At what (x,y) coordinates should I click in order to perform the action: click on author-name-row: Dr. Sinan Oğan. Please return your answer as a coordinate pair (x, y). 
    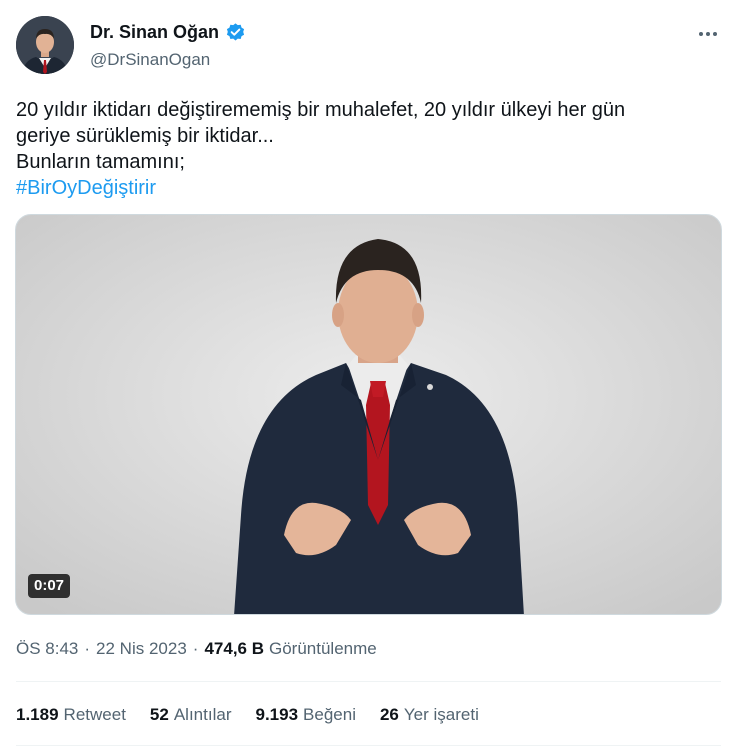
    Looking at the image, I should click on (168, 32).